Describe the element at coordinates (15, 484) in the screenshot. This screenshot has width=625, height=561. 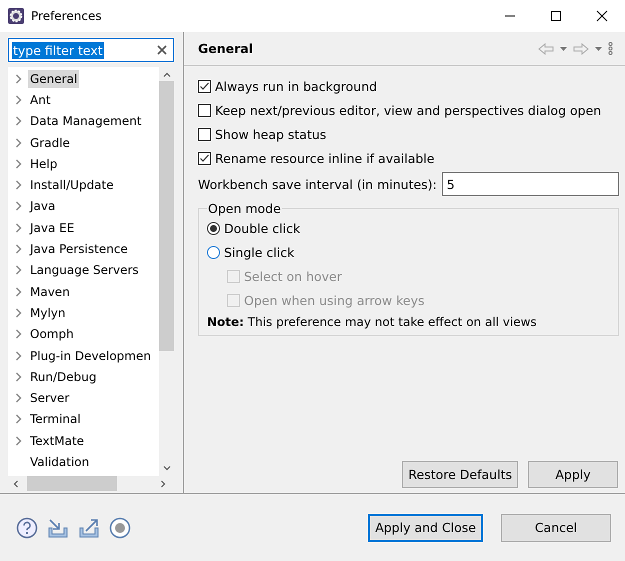
I see `scroll-left-icon` at that location.